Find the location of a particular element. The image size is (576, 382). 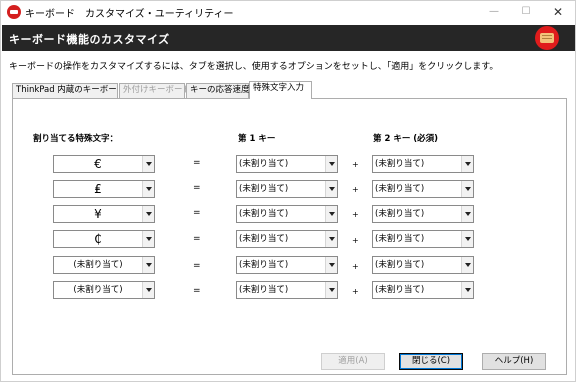

special-char-value: ¥ is located at coordinates (98, 214).